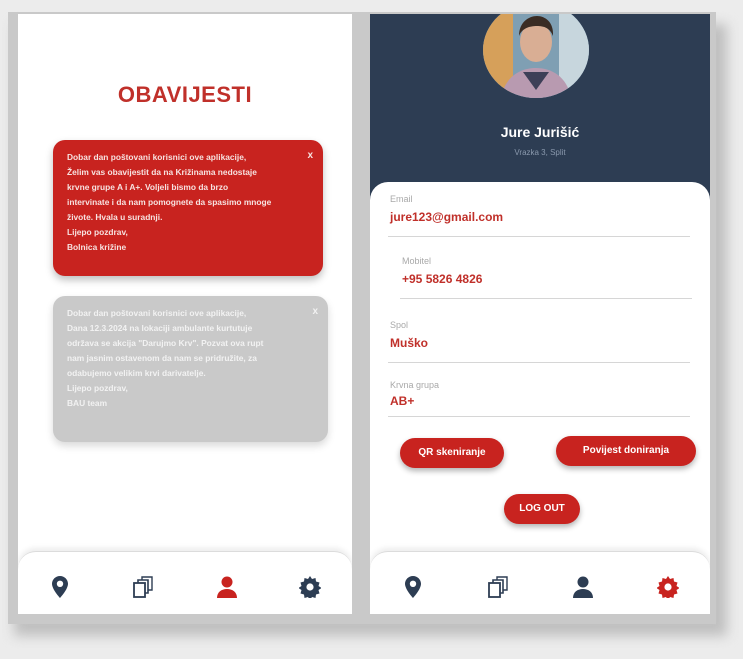 This screenshot has height=659, width=743. Describe the element at coordinates (540, 152) in the screenshot. I see `profile-location: Vrazka 3, Split` at that location.